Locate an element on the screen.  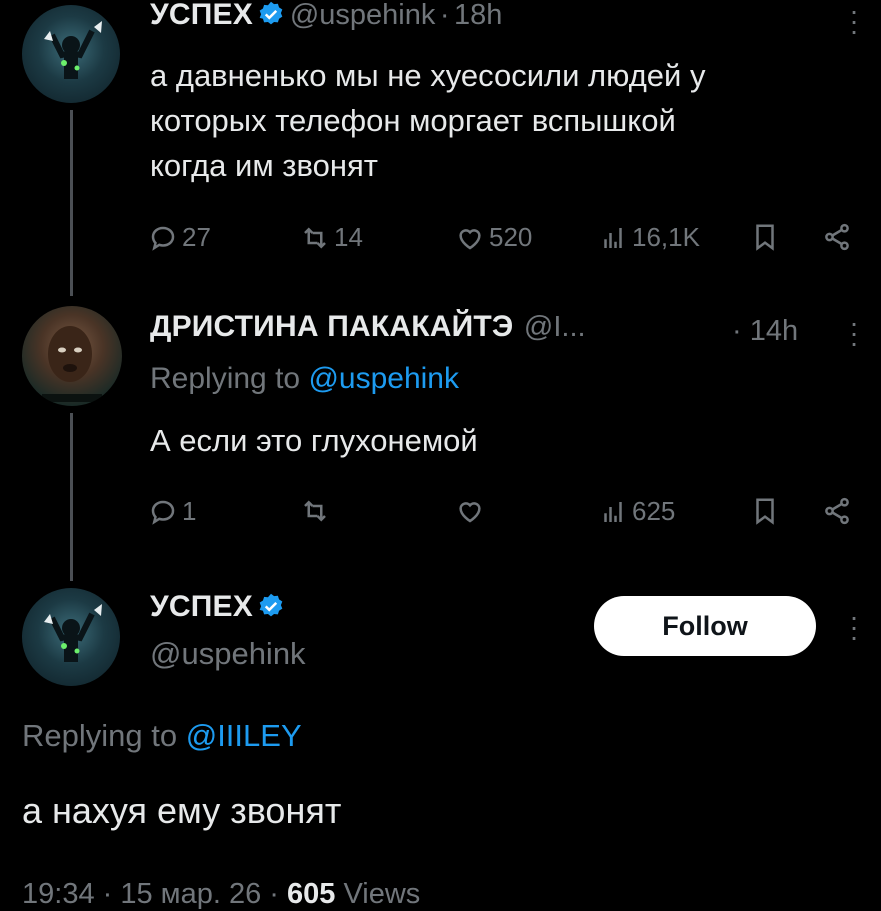
like-count: 520 is located at coordinates (511, 237).